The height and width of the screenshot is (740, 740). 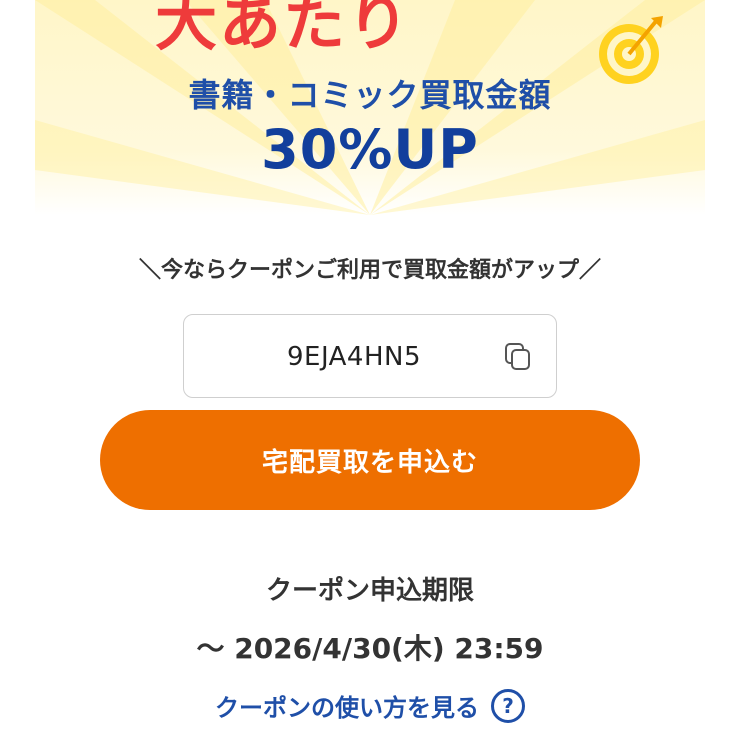 What do you see at coordinates (370, 149) in the screenshot?
I see `banner-percent-up: 30%UP` at bounding box center [370, 149].